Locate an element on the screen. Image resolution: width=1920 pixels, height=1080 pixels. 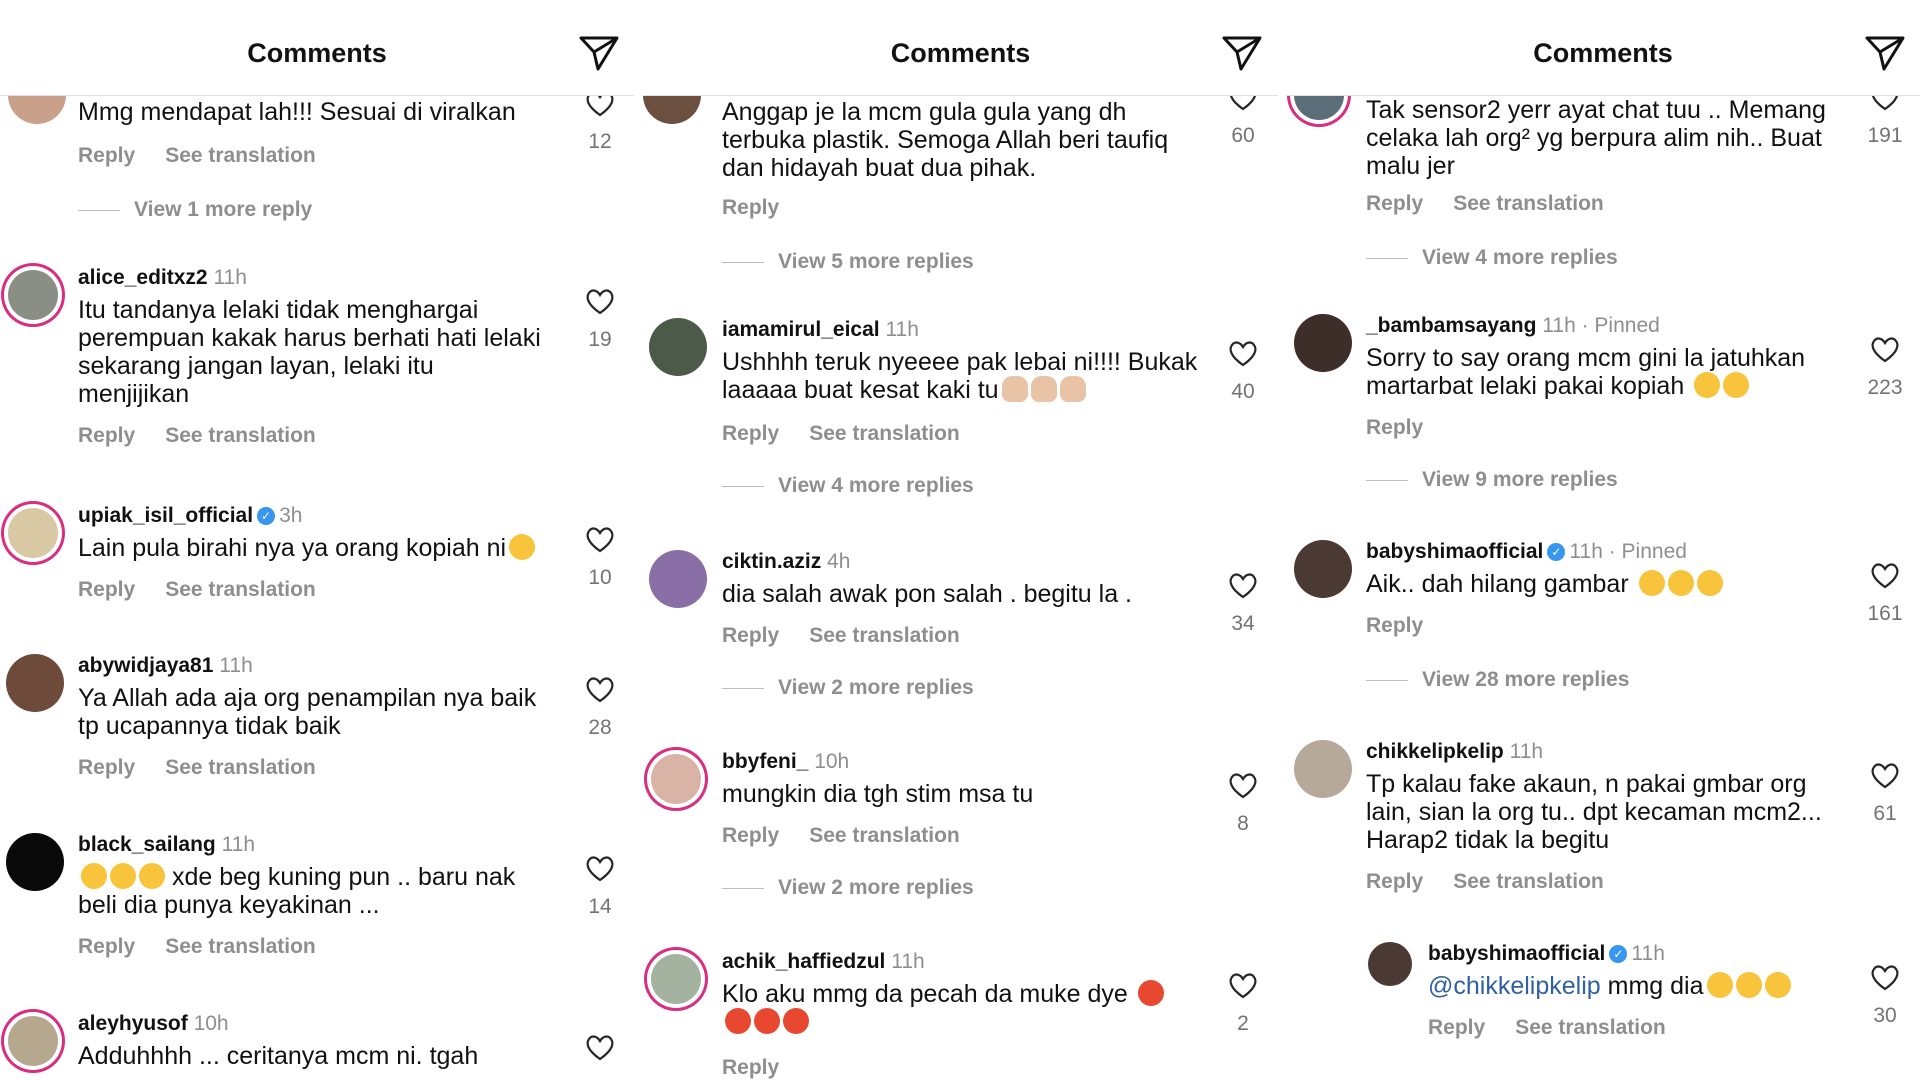
view-more-replies: View 28 more replies is located at coordinates (1497, 680).